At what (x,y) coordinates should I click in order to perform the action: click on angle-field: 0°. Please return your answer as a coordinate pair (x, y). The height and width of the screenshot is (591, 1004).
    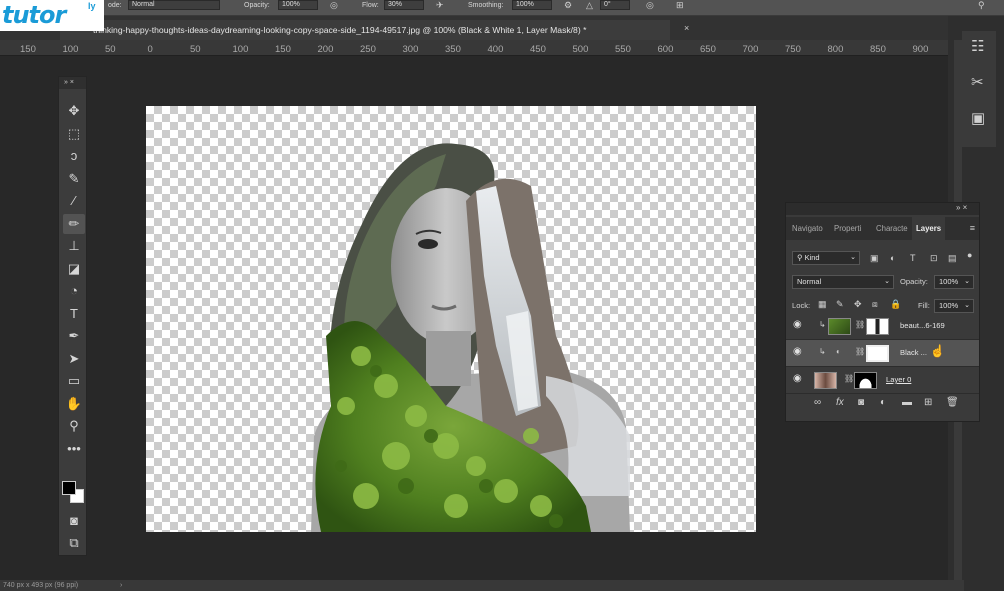
    Looking at the image, I should click on (615, 5).